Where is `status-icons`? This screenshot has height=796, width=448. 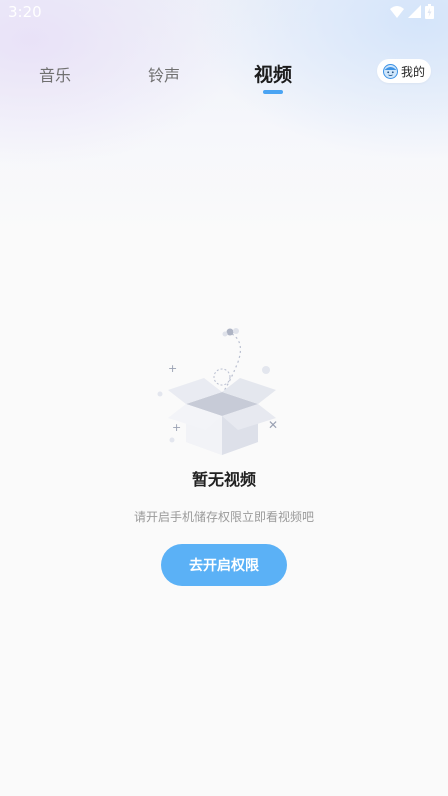
status-icons is located at coordinates (412, 11).